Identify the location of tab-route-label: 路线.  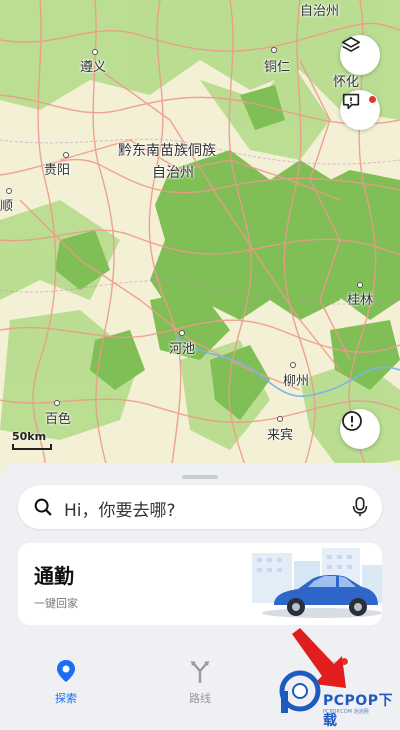
(200, 698).